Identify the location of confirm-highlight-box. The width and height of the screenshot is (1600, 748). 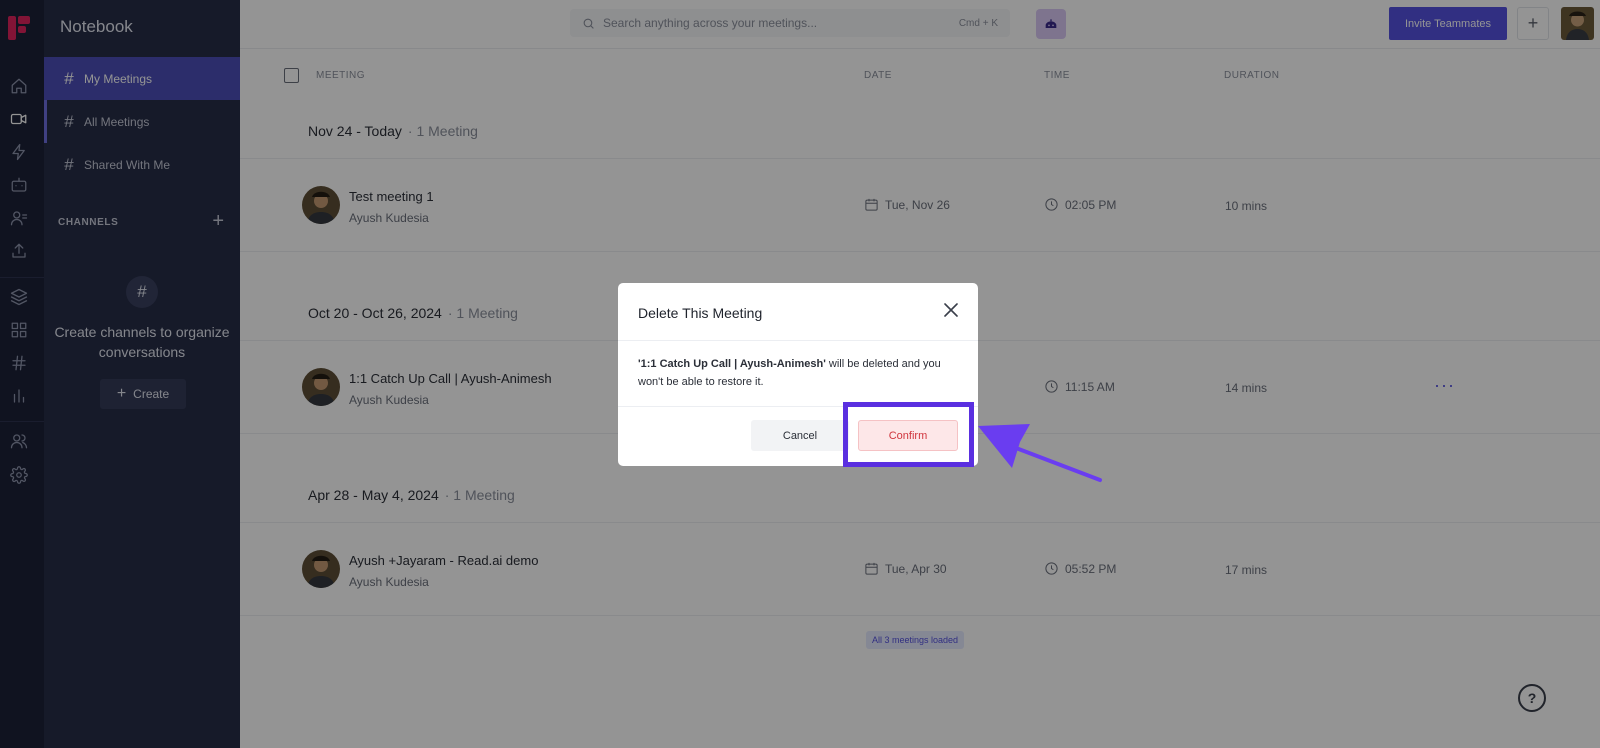
(908, 434).